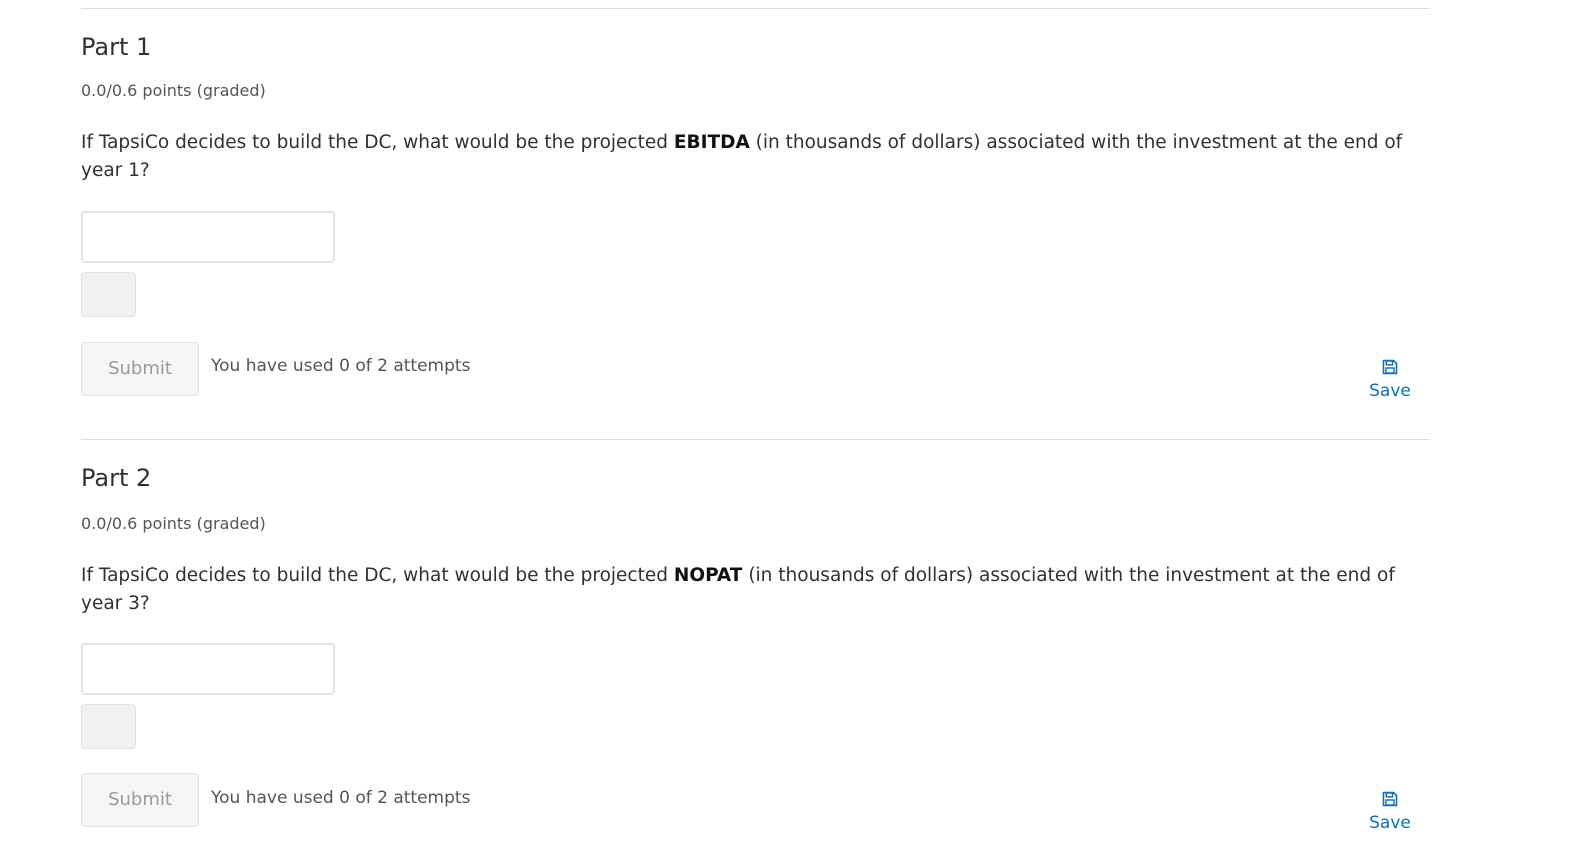 The image size is (1570, 865). What do you see at coordinates (708, 575) in the screenshot?
I see `question-keyword: NOPAT` at bounding box center [708, 575].